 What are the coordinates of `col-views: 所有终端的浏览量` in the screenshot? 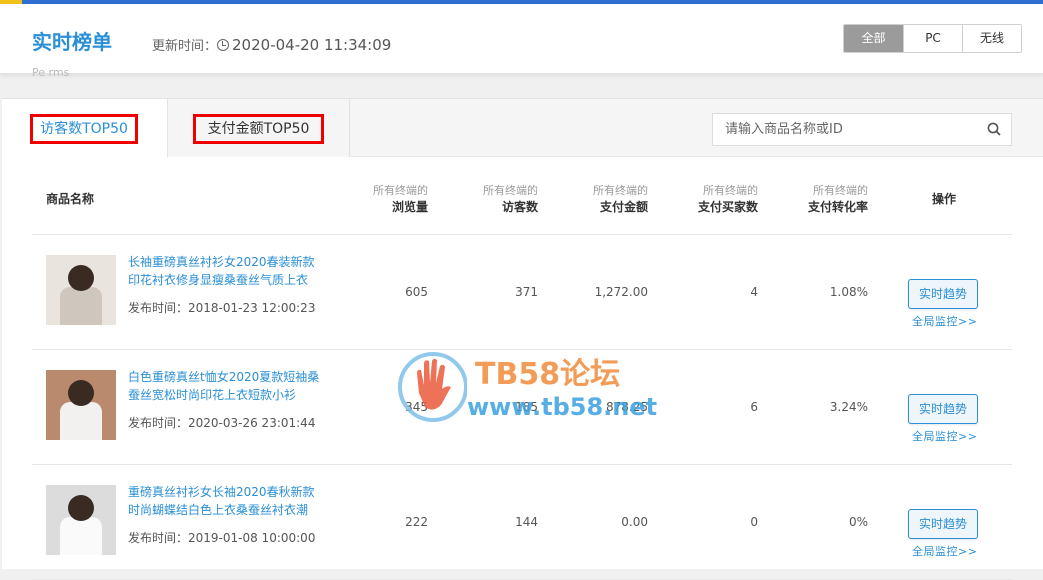 It's located at (388, 199).